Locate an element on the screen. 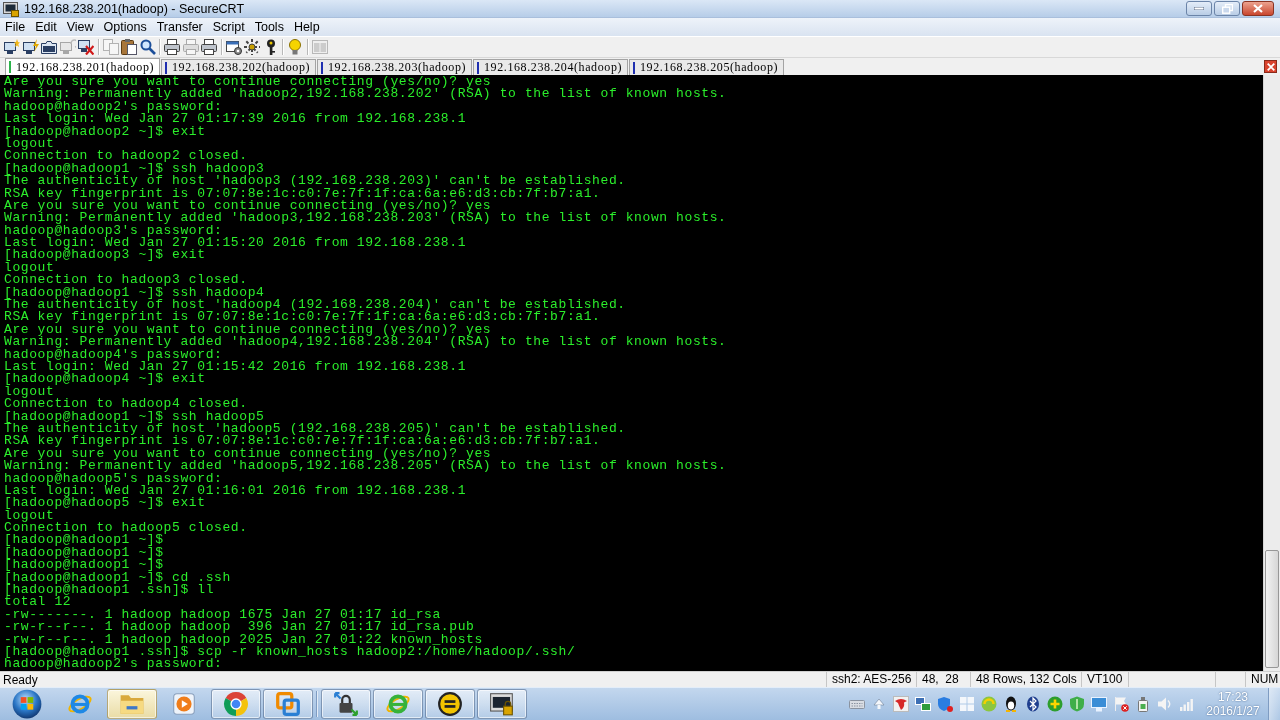 The image size is (1280, 720). terminal-line: [hadoop@hadoop1 ~]$ ssh hadoop5 is located at coordinates (134, 416).